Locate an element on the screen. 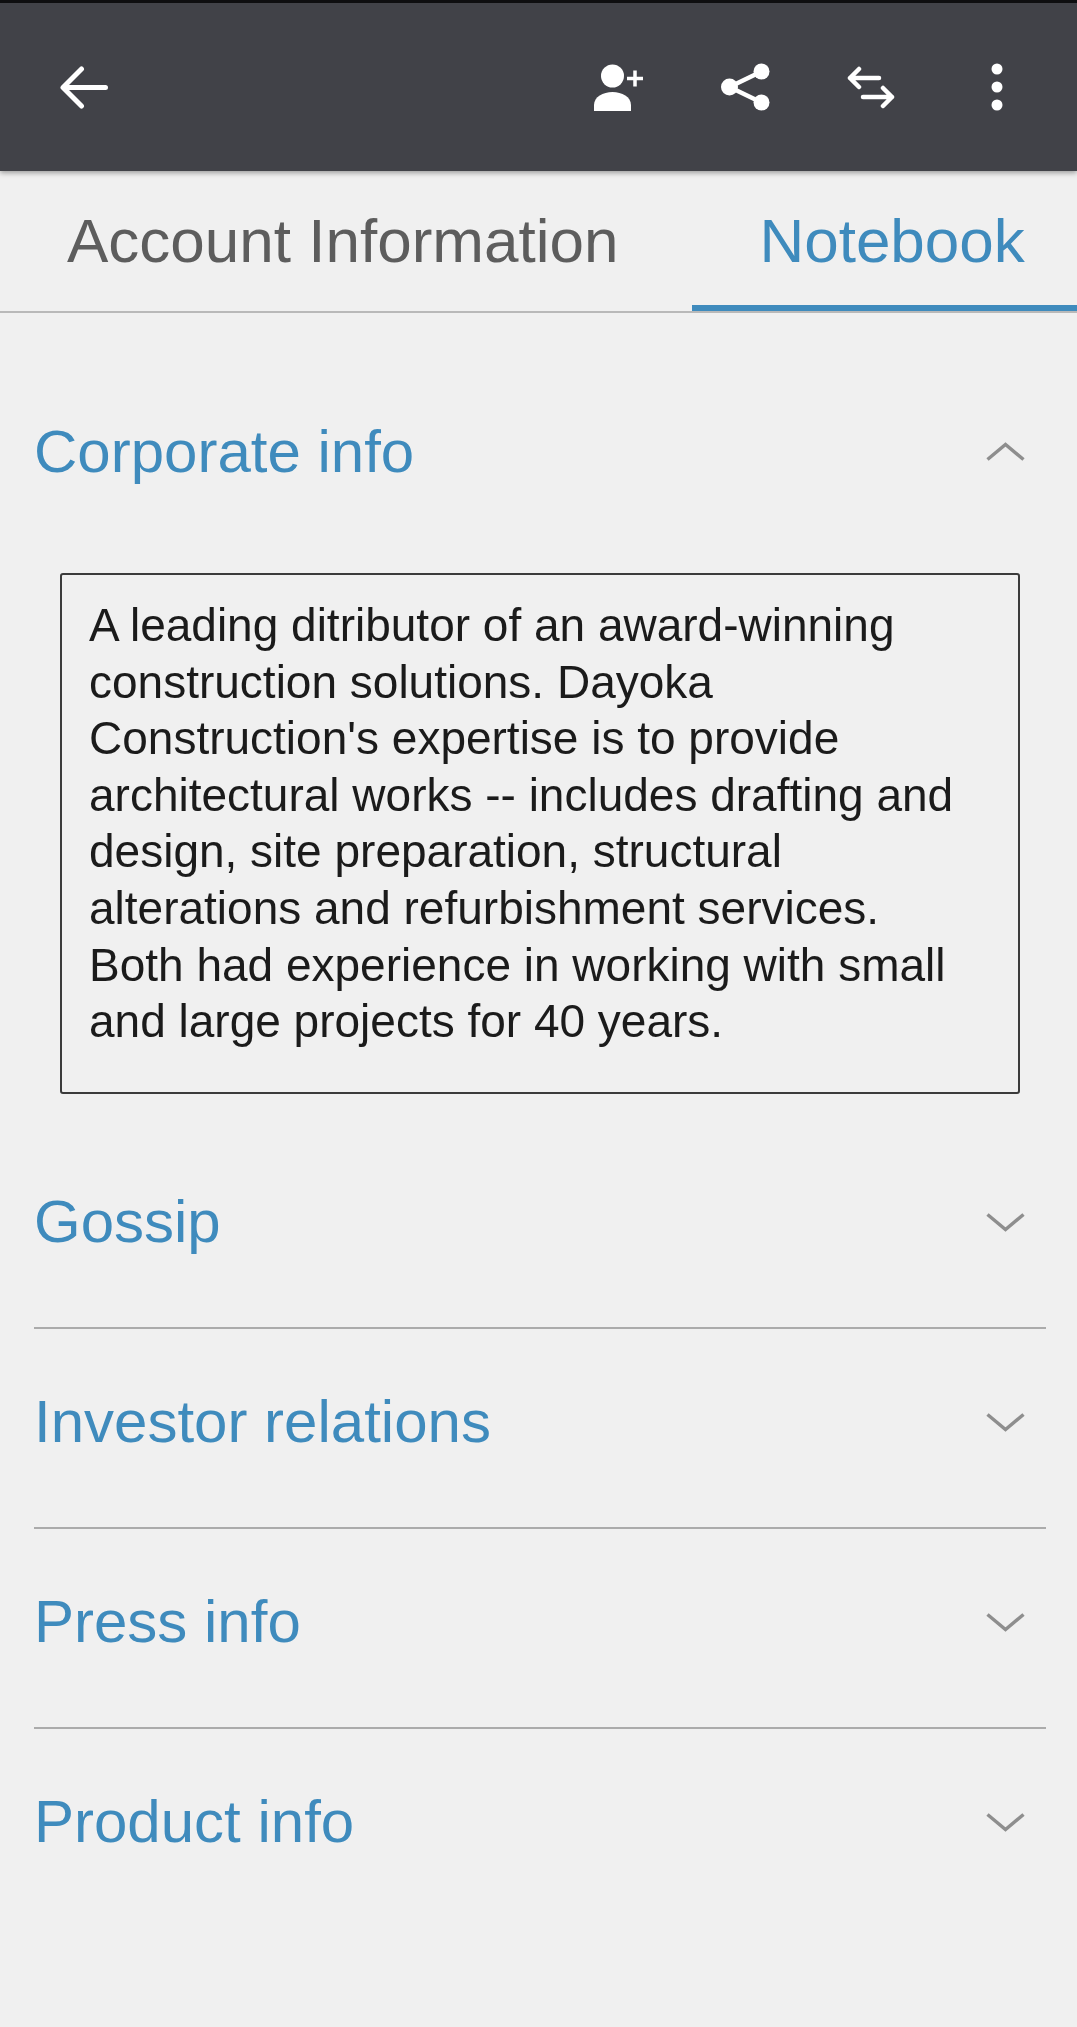 The image size is (1077, 2027). tab: Notebook is located at coordinates (884, 241).